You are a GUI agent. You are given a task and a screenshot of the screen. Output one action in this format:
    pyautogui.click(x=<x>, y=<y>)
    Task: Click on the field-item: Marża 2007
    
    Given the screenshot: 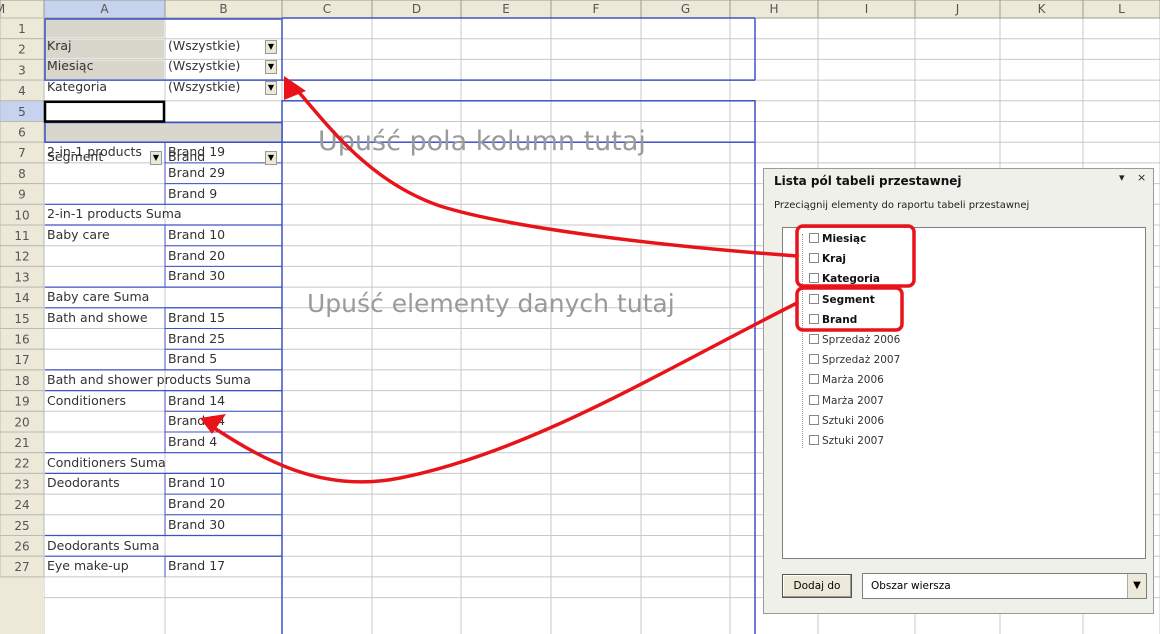 What is the action you would take?
    pyautogui.click(x=846, y=401)
    